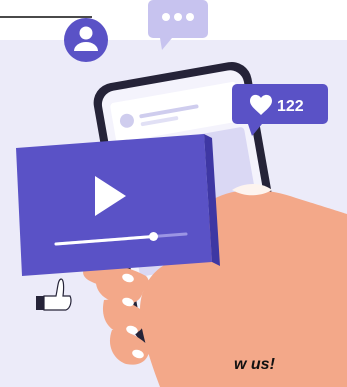 The image size is (347, 387). What do you see at coordinates (178, 25) in the screenshot?
I see `chat-bubble-icon` at bounding box center [178, 25].